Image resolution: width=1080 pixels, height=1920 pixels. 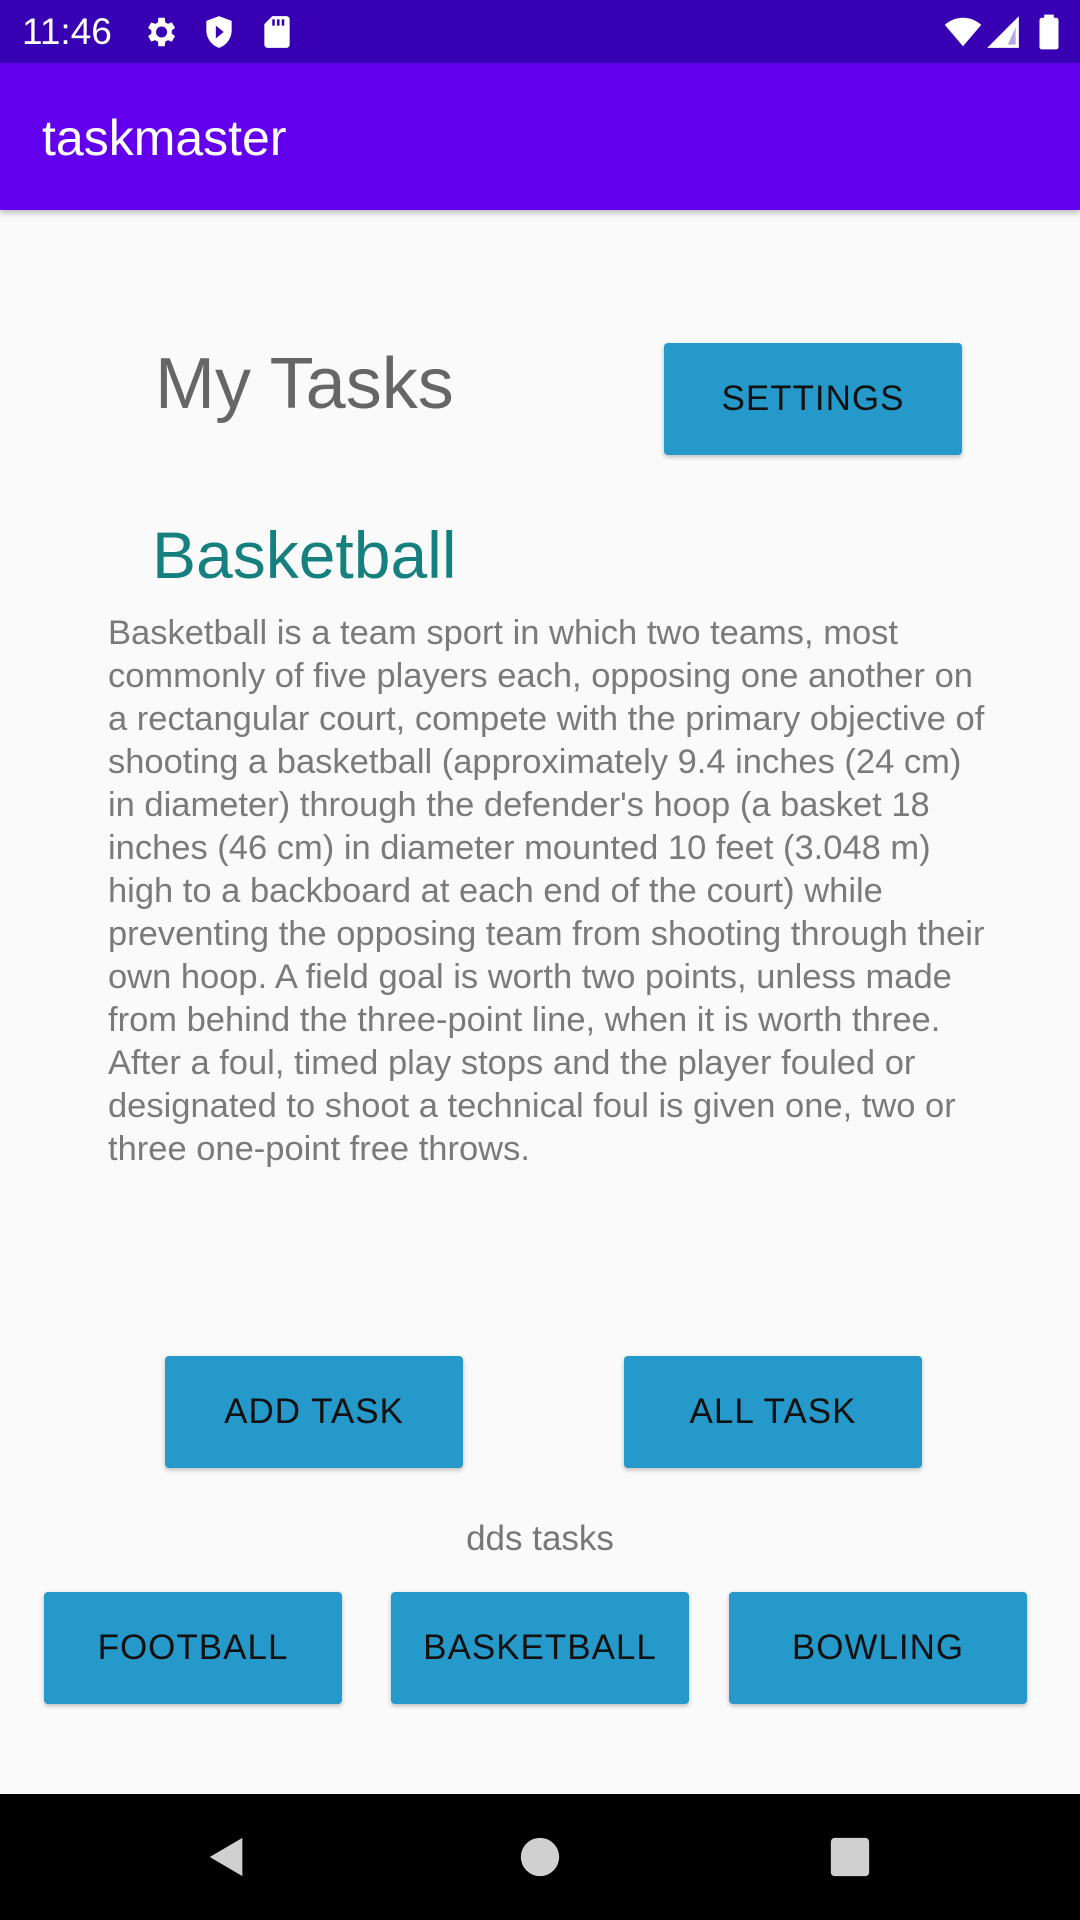 What do you see at coordinates (540, 31) in the screenshot?
I see `status-bar: 11:46` at bounding box center [540, 31].